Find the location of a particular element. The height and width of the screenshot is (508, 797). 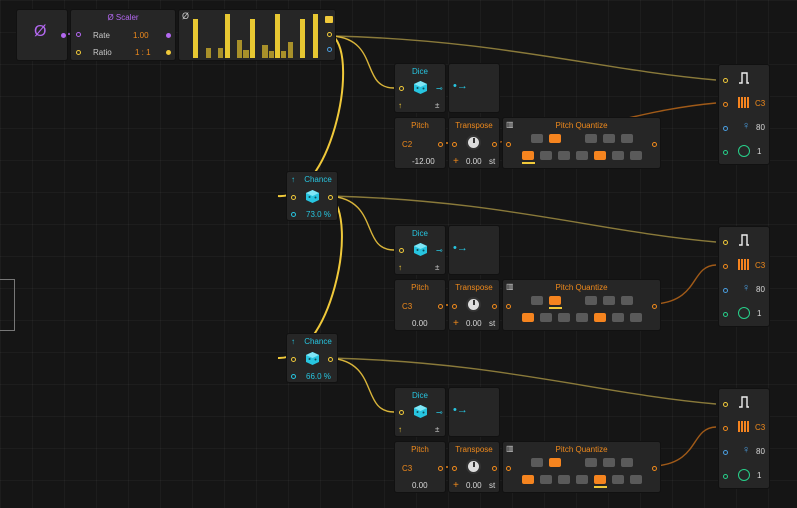

dice-bipolar-label: ± is located at coordinates (437, 267).